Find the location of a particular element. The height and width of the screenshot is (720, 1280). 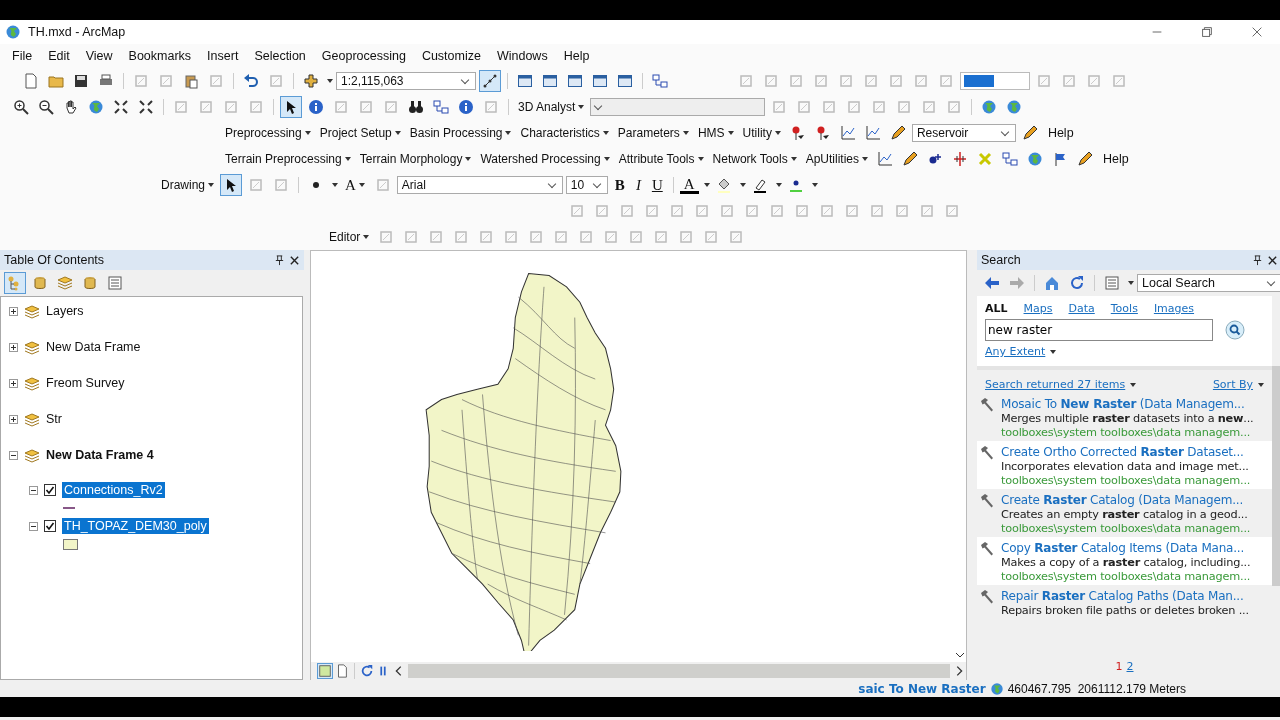

hammer-icon is located at coordinates (987, 405).